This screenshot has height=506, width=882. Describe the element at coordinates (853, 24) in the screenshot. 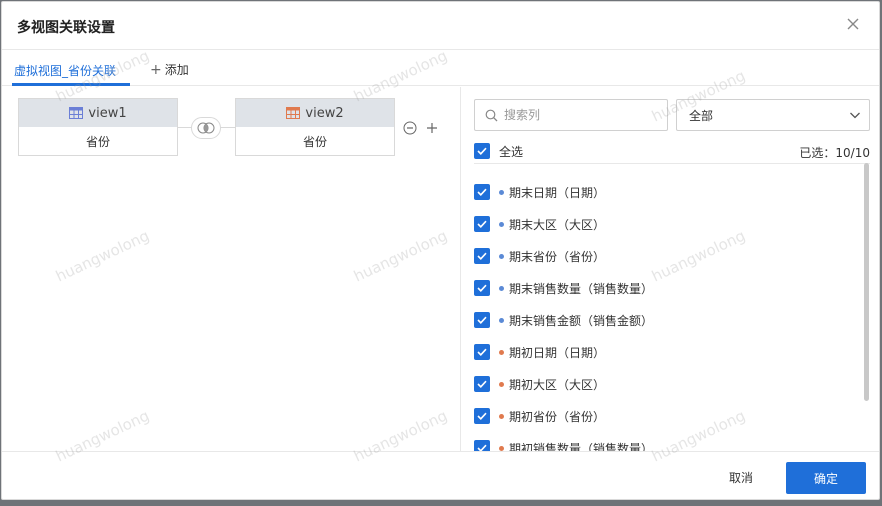

I see `close-icon` at that location.